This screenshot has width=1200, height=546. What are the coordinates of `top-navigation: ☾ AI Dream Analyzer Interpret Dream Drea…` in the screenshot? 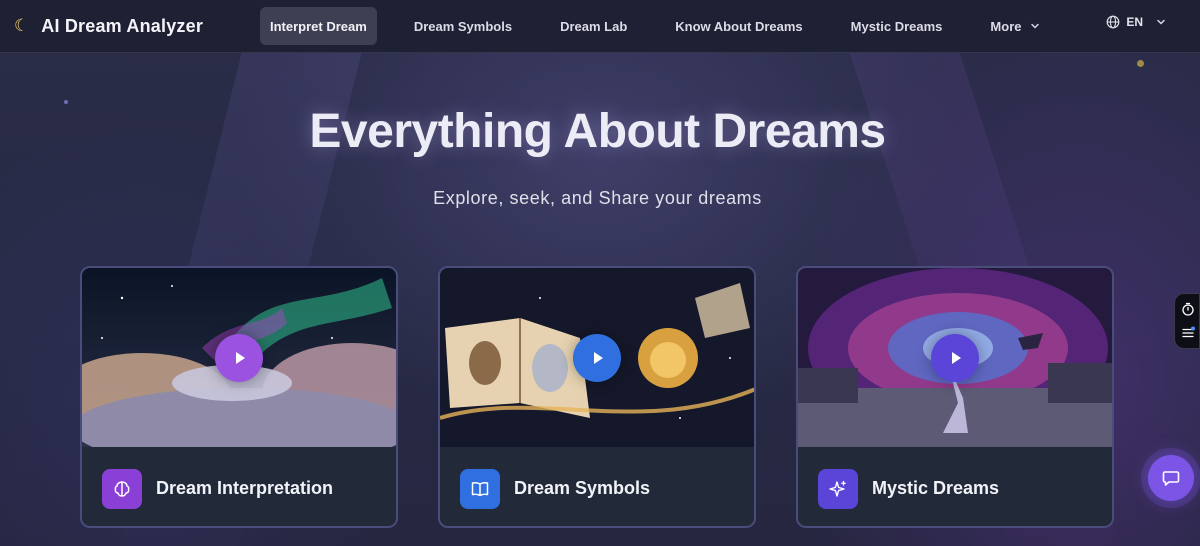 It's located at (600, 26).